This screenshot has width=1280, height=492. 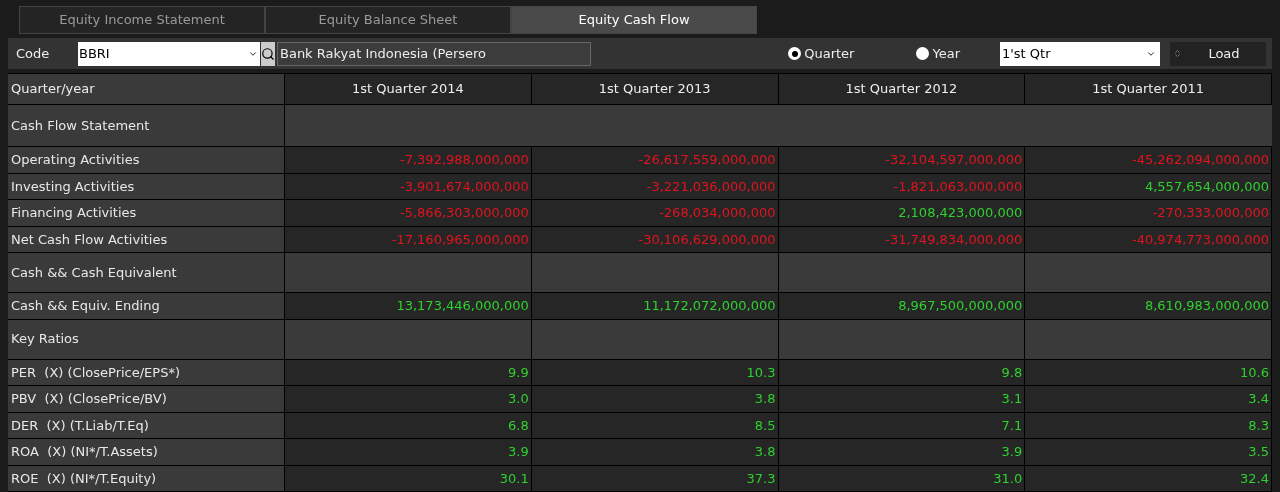 I want to click on value-cell: 10.6, so click(x=1148, y=372).